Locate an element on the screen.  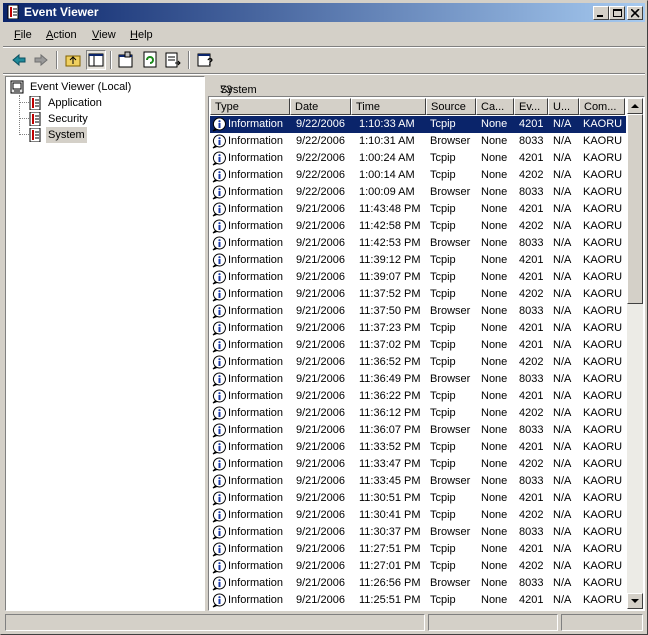
menu-view: View is located at coordinates (104, 35).